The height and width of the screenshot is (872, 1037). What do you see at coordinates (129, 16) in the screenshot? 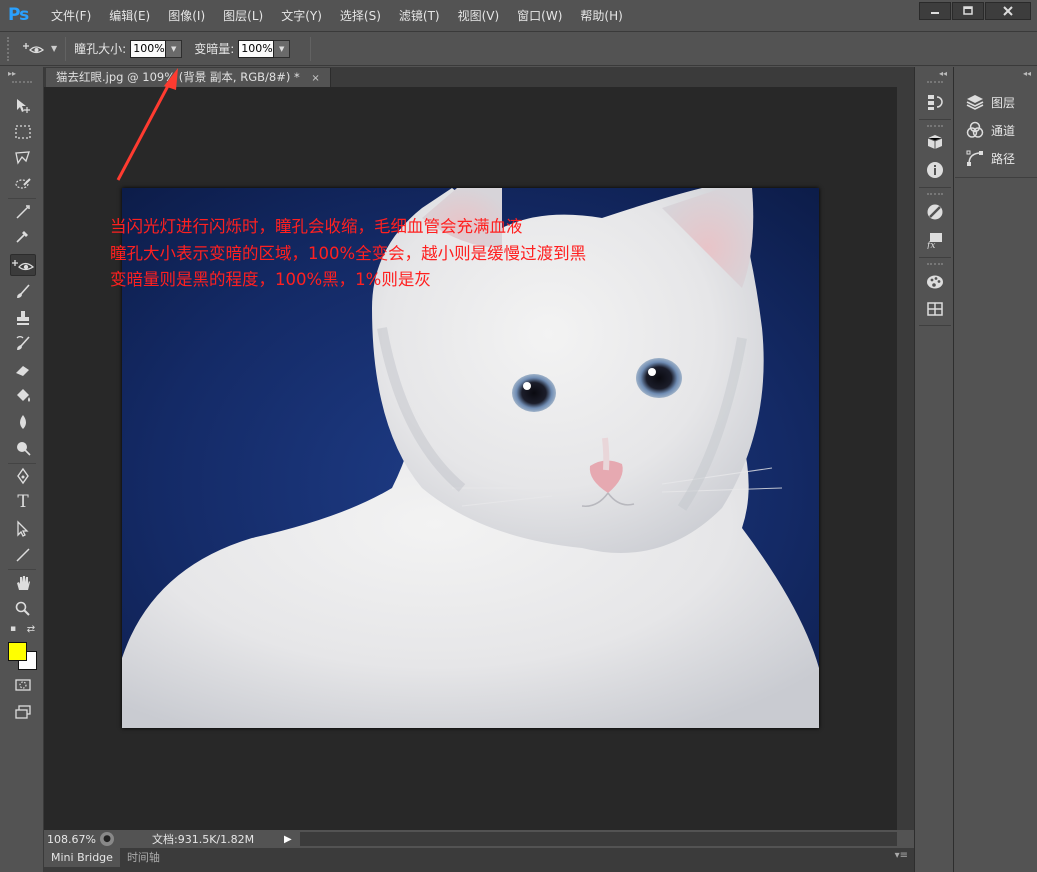
I see `menu-edit: 编辑(E)` at bounding box center [129, 16].